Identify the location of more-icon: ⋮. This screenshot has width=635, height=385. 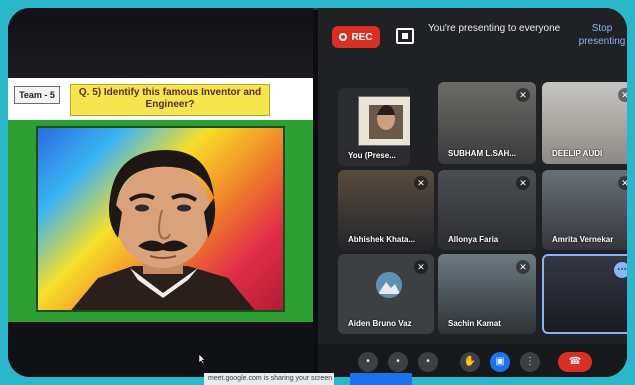
(530, 362).